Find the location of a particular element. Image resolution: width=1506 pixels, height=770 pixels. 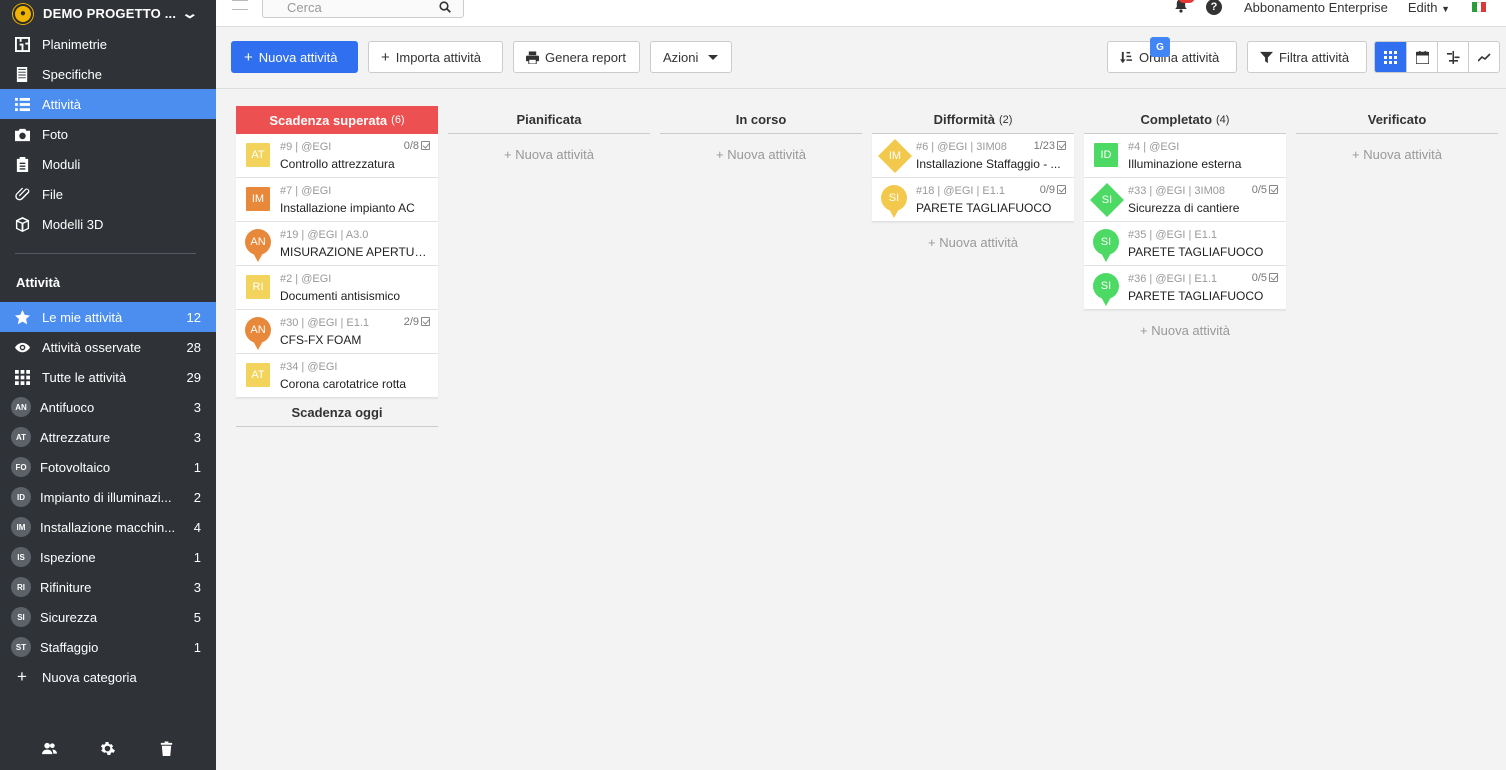

category-ispezione: IS Ispezione 1 is located at coordinates (108, 557).